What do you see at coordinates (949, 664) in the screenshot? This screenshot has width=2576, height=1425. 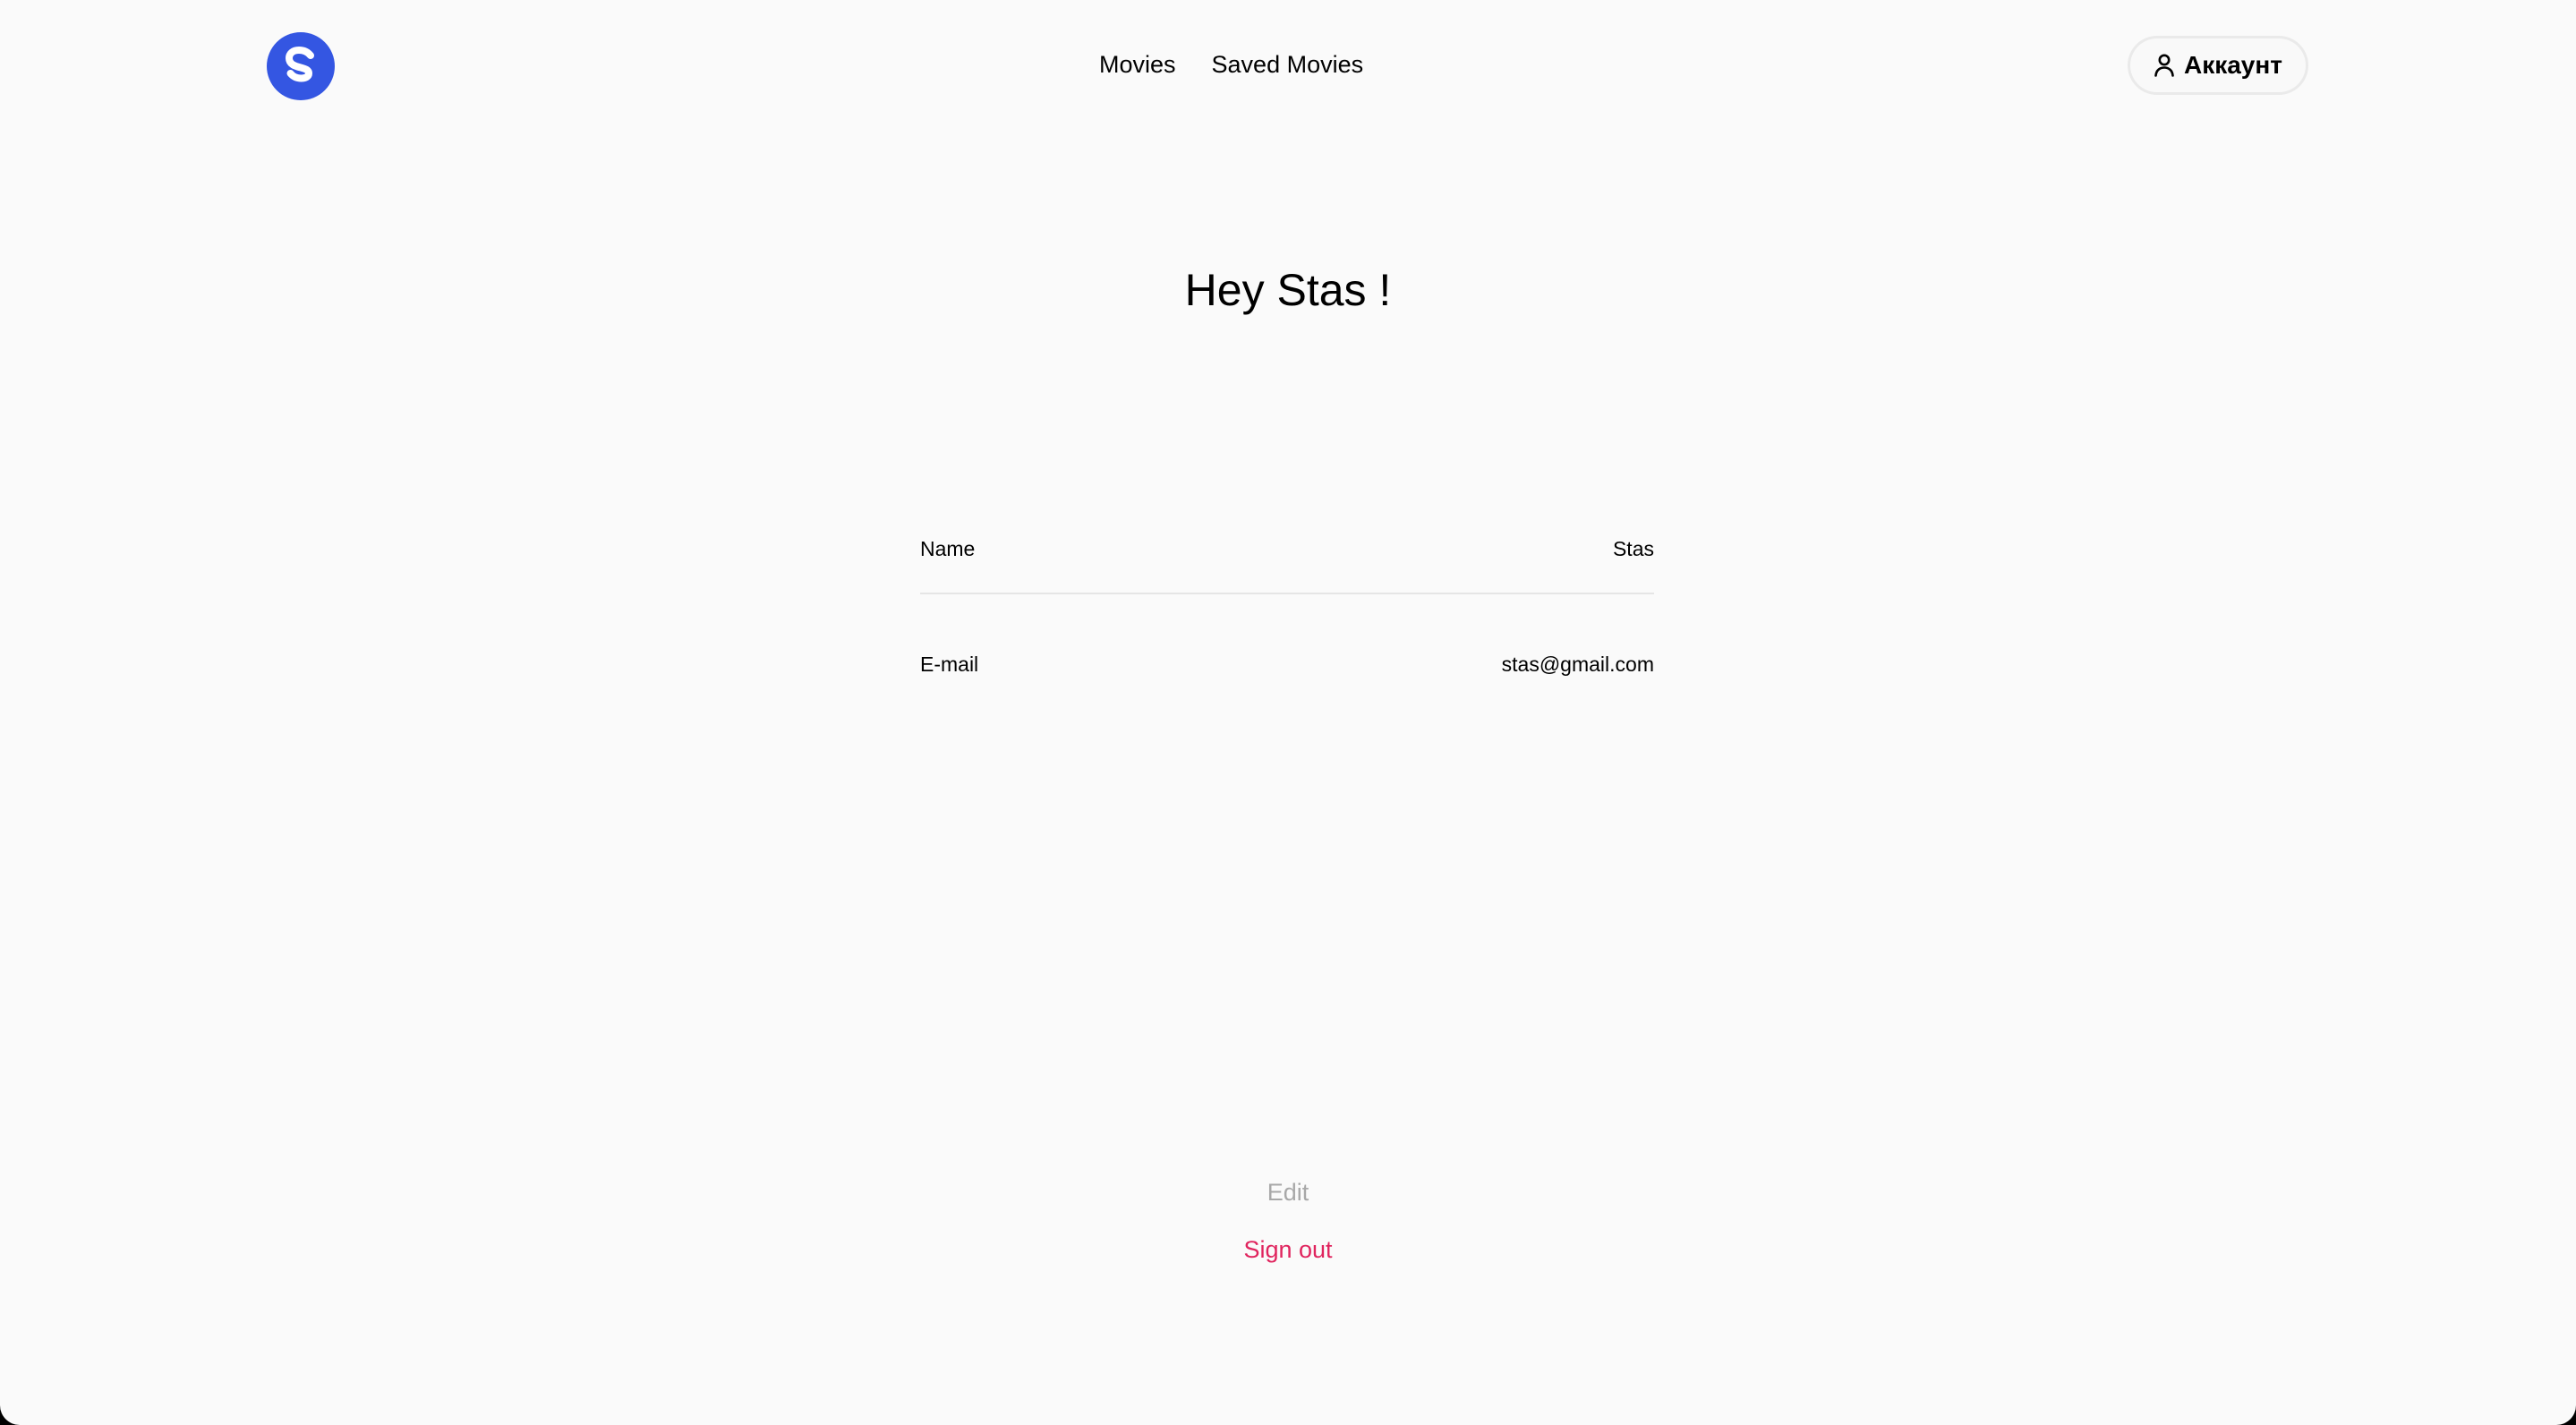 I see `email-label: E-mail` at bounding box center [949, 664].